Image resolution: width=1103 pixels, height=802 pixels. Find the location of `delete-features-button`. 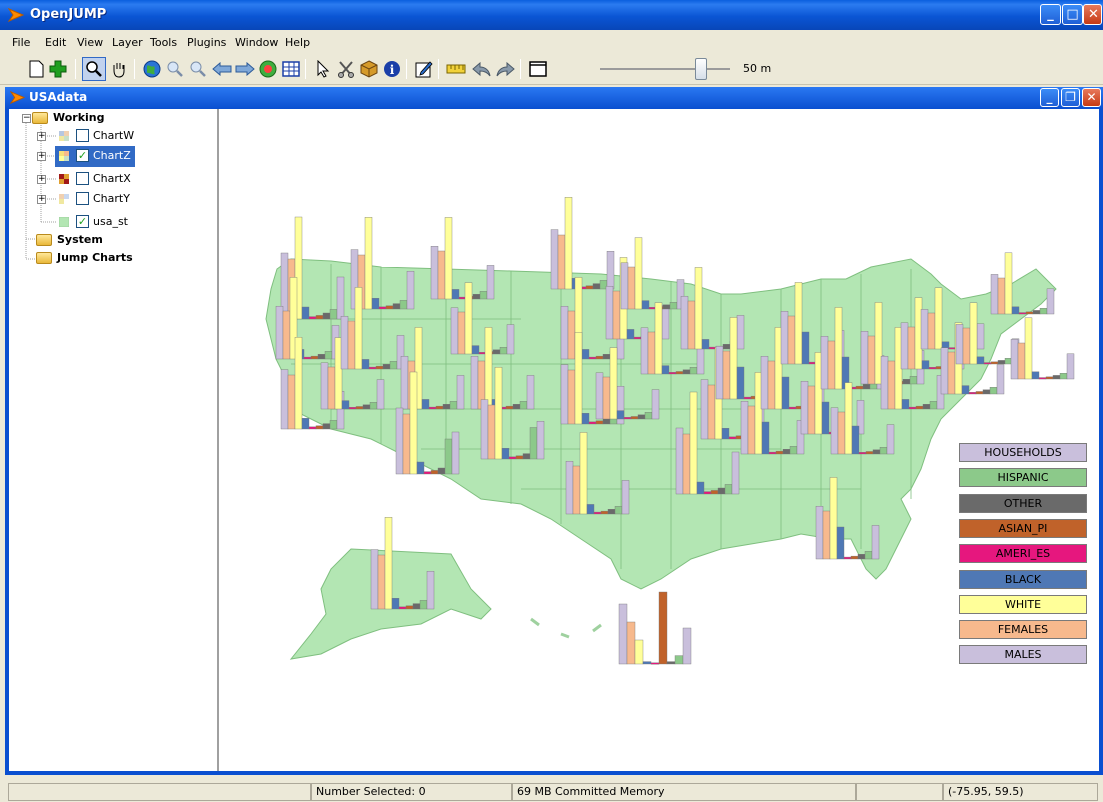

delete-features-button is located at coordinates (346, 69).